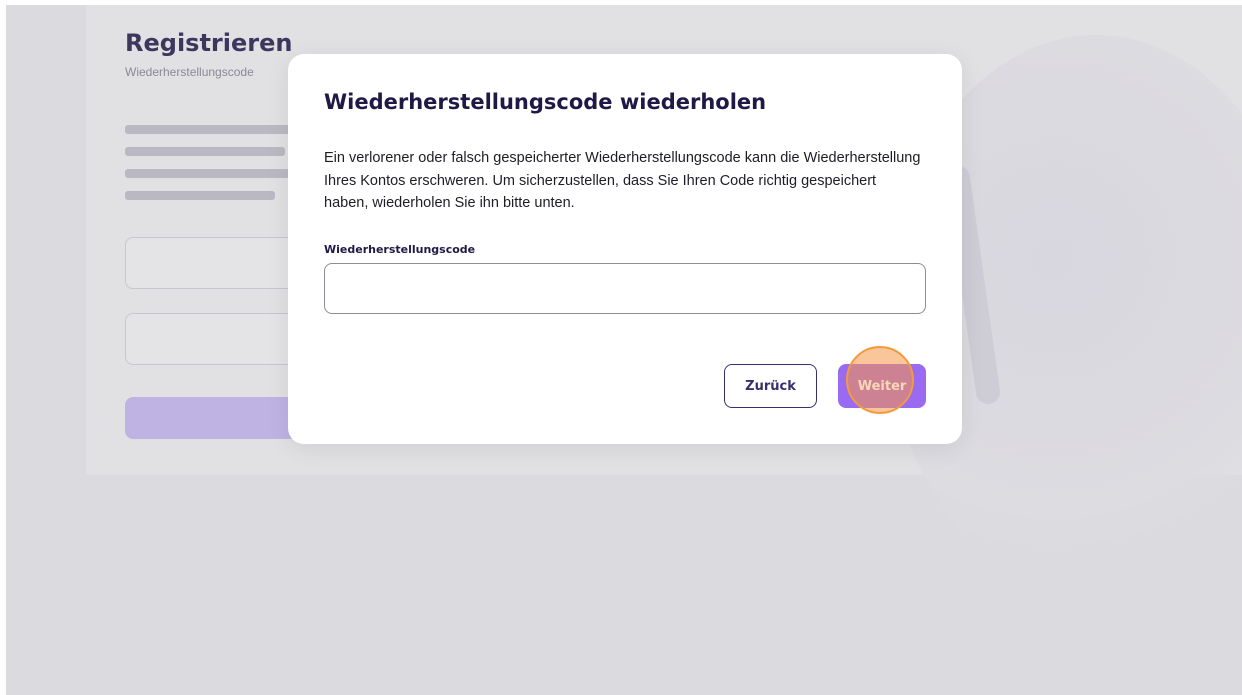  Describe the element at coordinates (400, 249) in the screenshot. I see `recovery-code-label: Wiederherstellungscode` at that location.